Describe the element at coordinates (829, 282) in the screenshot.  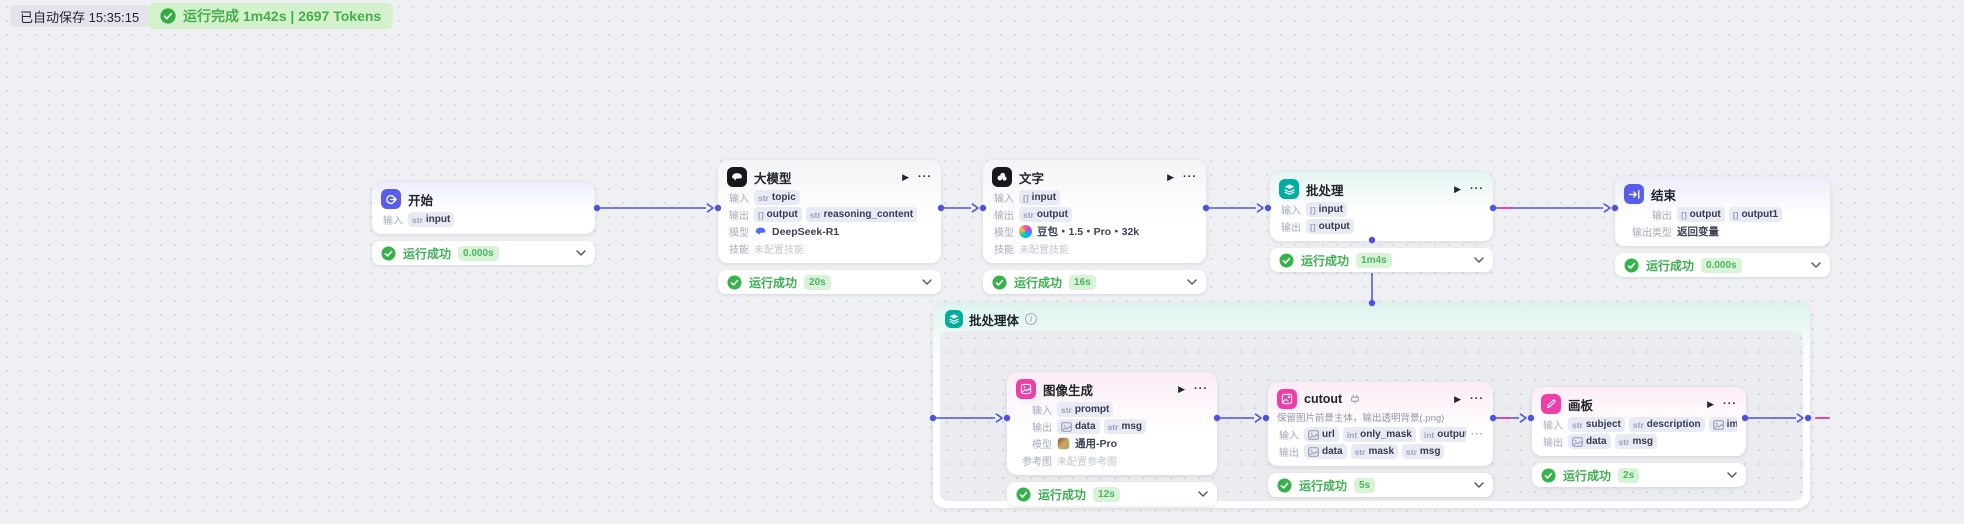
I see `run-status-bar: 运行成功 20s` at that location.